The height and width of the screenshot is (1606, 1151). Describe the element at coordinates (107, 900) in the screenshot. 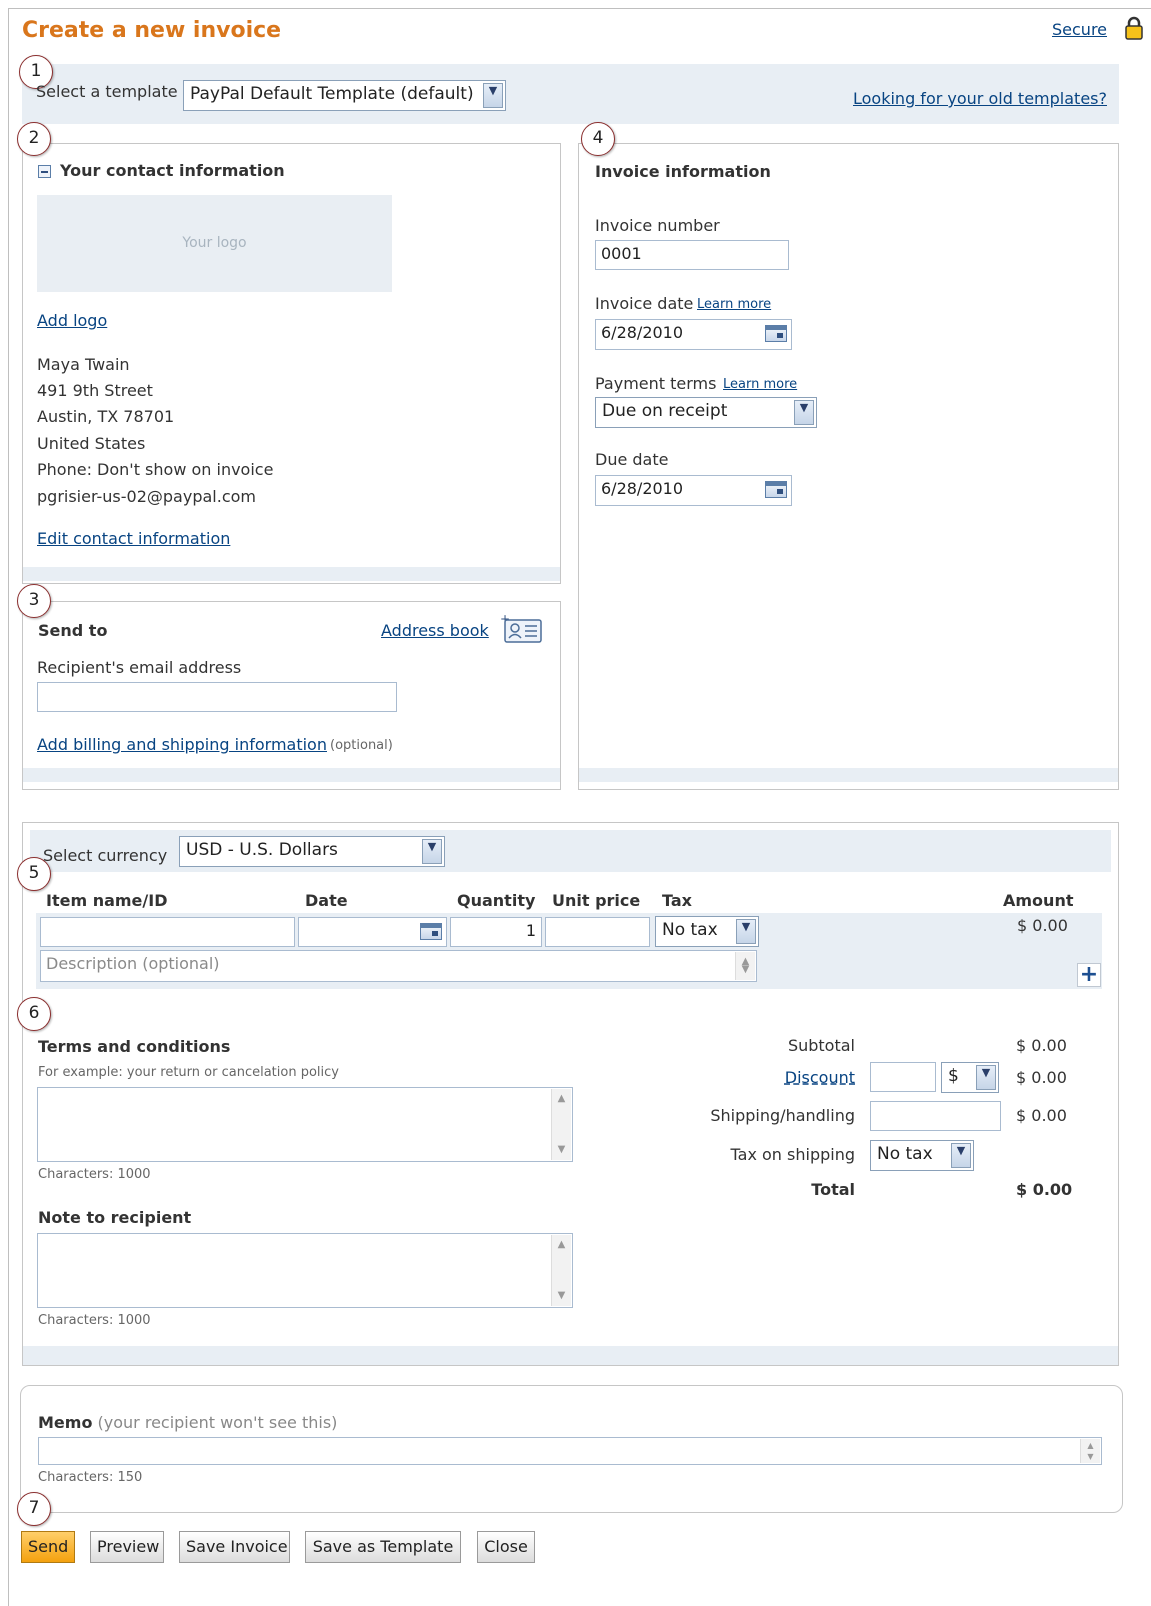

I see `col-header-item: Item name/ID` at that location.